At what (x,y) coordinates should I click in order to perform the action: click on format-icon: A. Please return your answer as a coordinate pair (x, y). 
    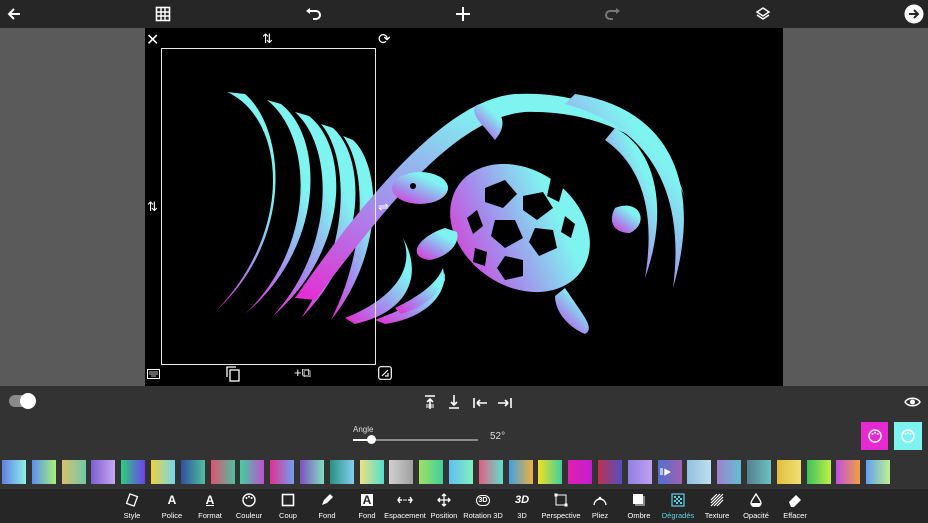
    Looking at the image, I should click on (210, 499).